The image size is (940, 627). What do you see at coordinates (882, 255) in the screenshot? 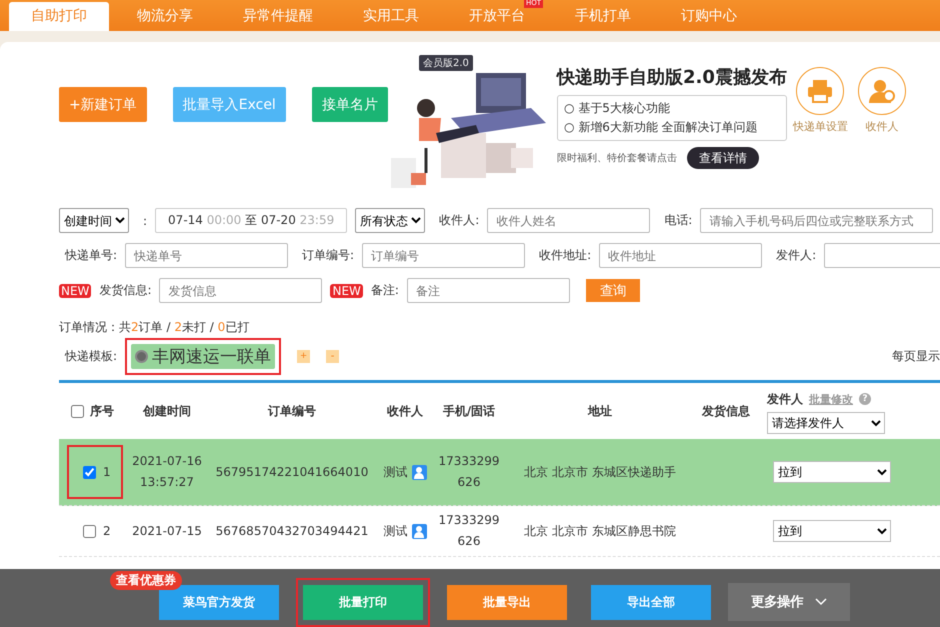
I see `text-field` at bounding box center [882, 255].